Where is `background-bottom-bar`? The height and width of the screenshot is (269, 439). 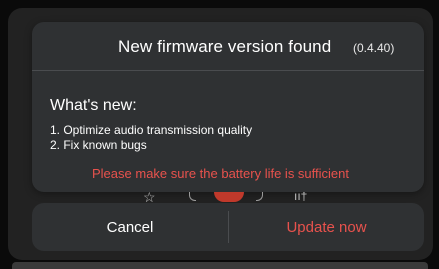
background-bottom-bar is located at coordinates (220, 265).